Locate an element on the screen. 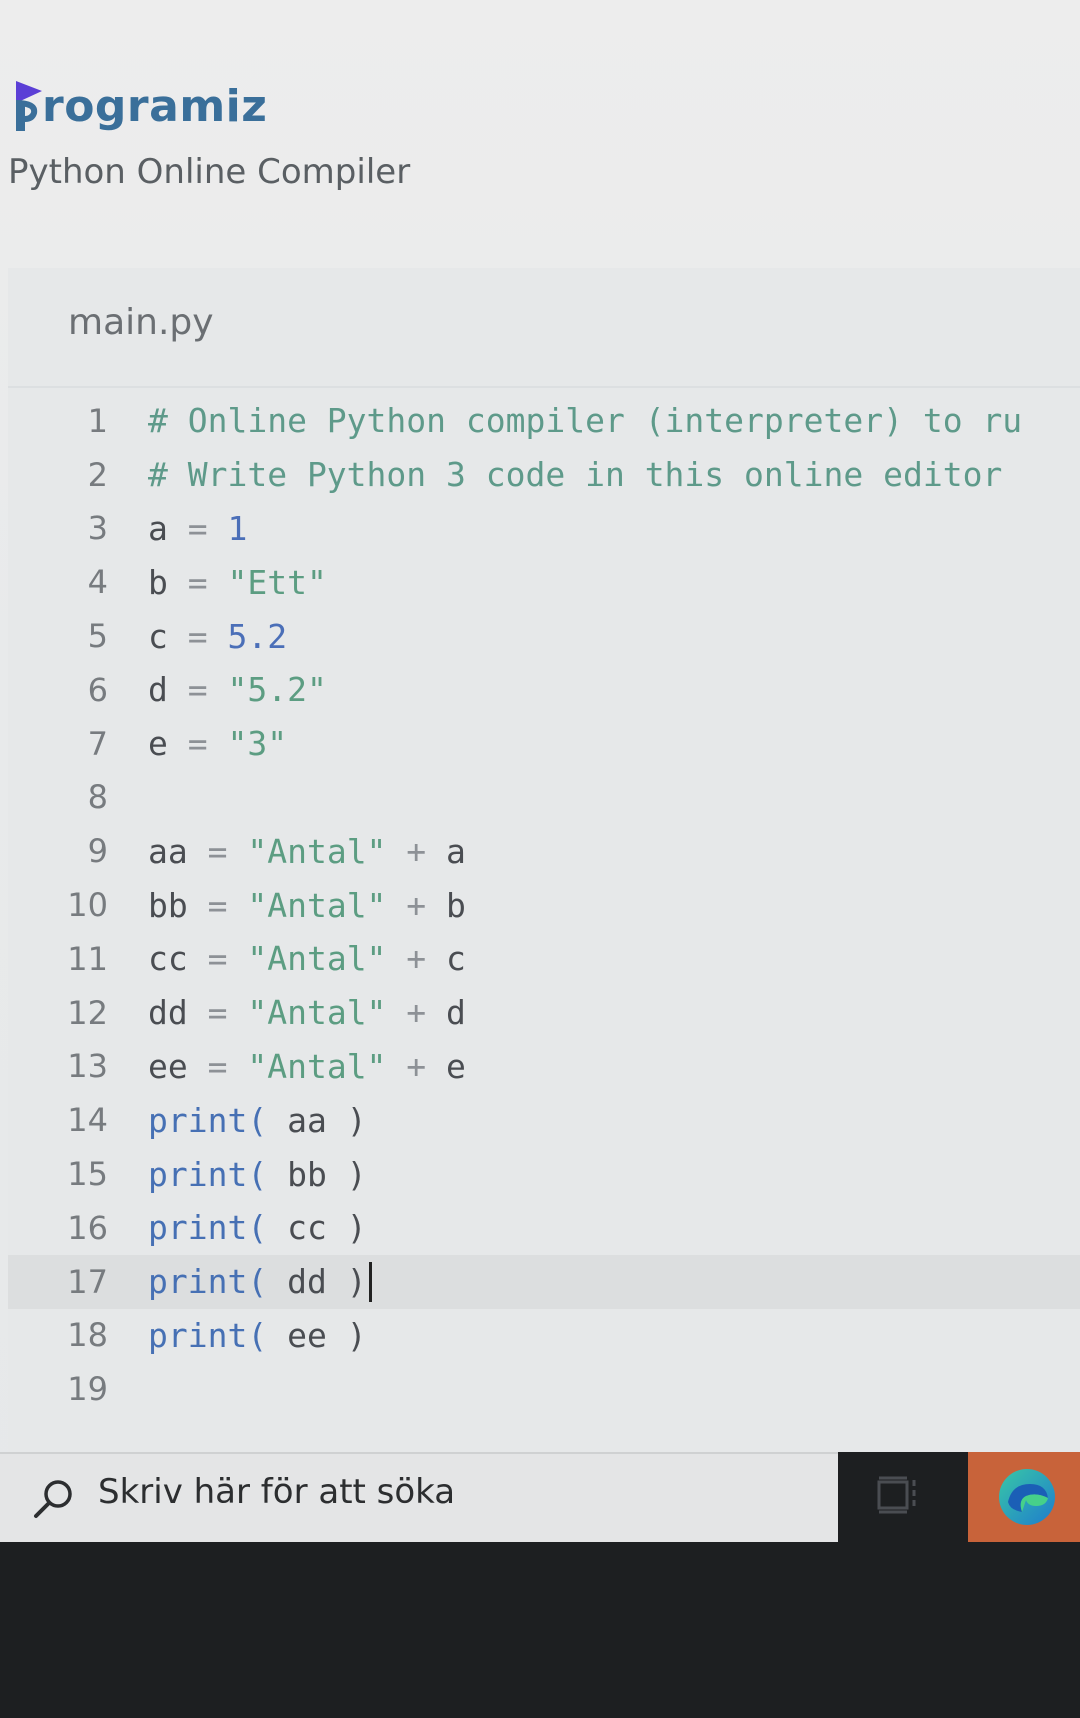 The height and width of the screenshot is (1718, 1080). code-text: b = "Ett" is located at coordinates (237, 582).